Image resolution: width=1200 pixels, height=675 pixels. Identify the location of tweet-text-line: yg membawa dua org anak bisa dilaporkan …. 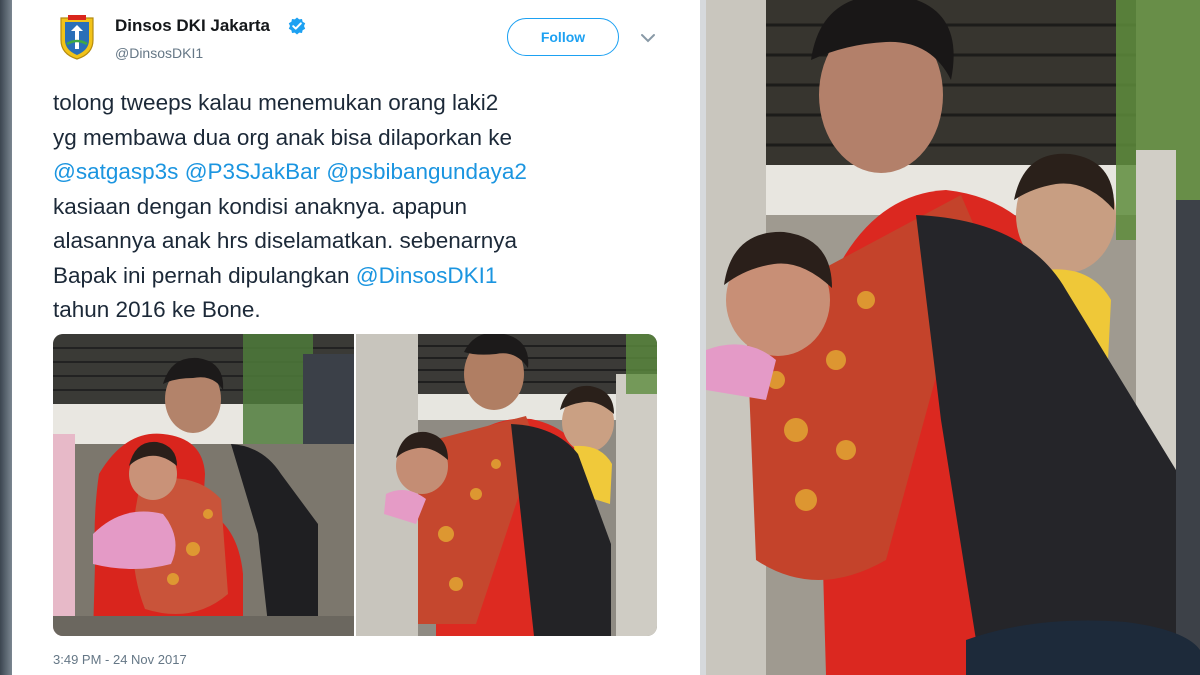
(373, 138).